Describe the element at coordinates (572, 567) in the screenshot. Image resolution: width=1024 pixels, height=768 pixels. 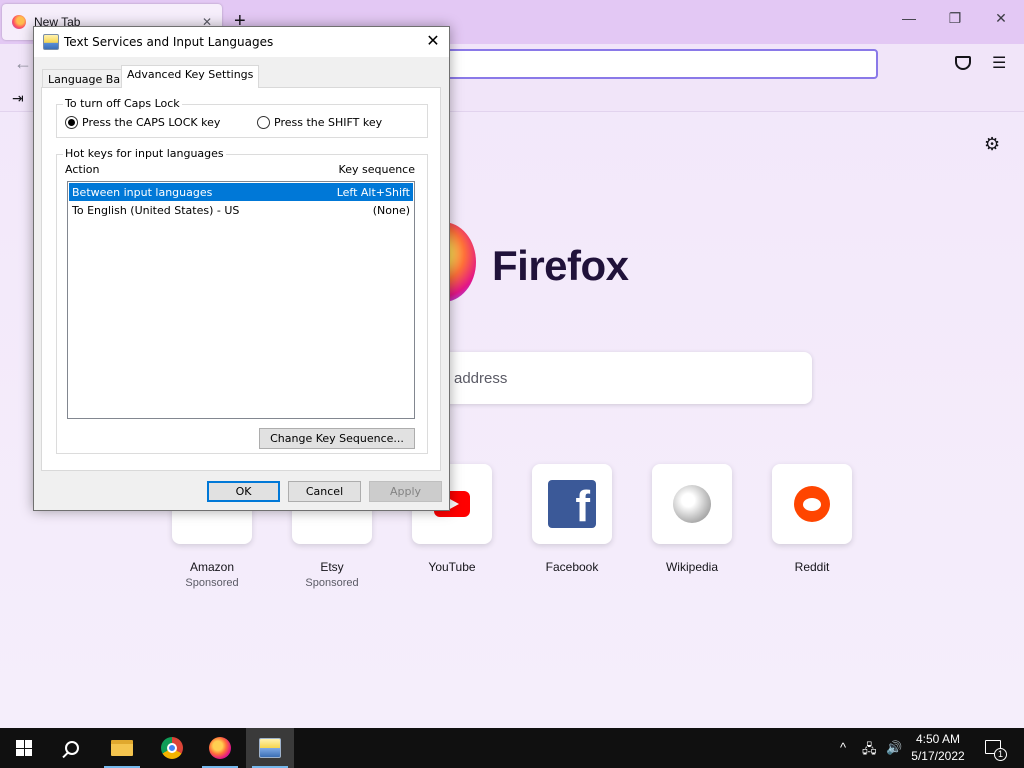
I see `shortcut-label: Facebook` at that location.